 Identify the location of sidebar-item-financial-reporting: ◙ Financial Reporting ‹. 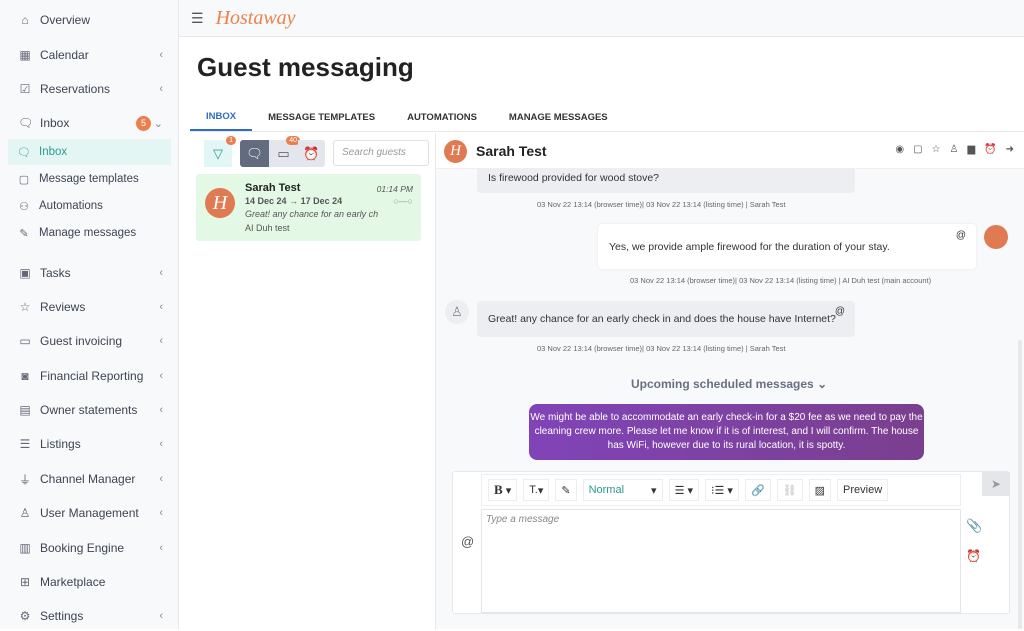
(89, 376).